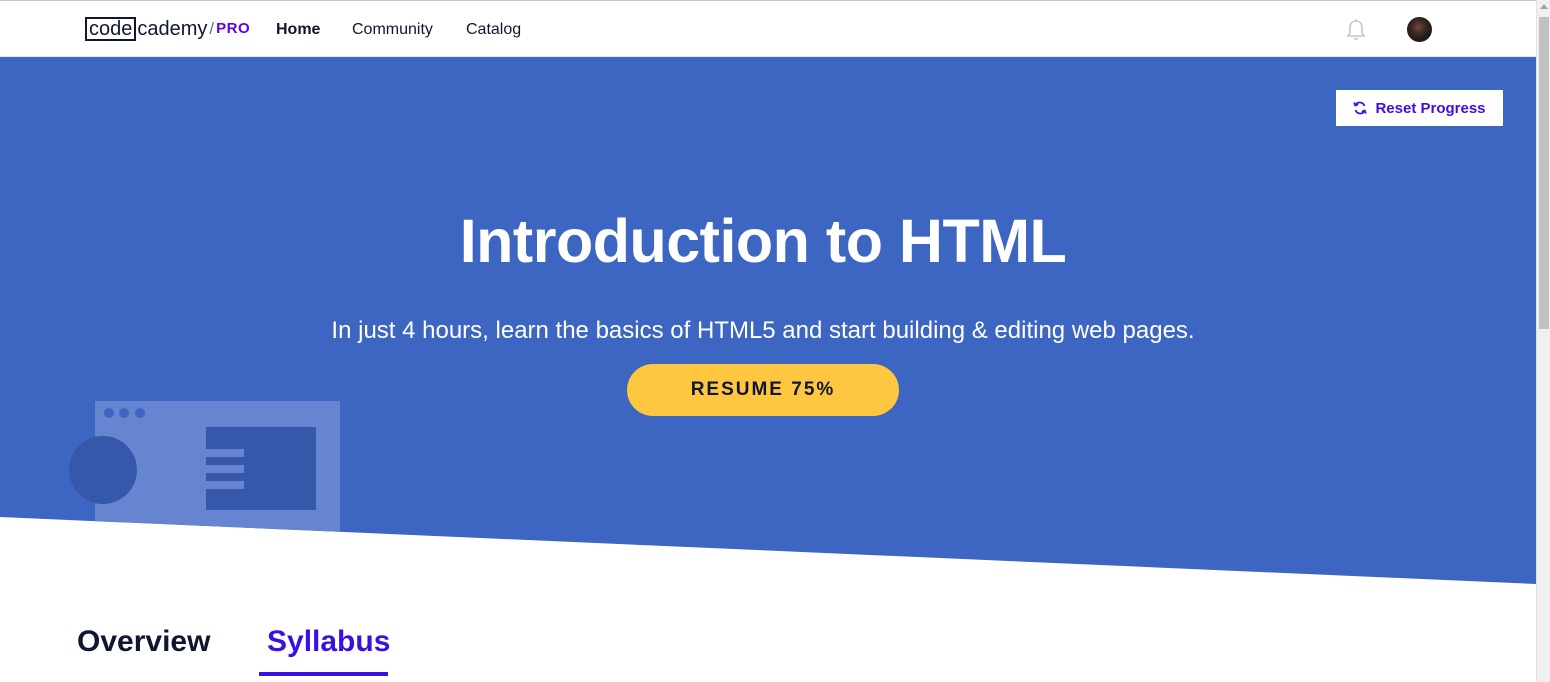 This screenshot has height=682, width=1550. Describe the element at coordinates (763, 241) in the screenshot. I see `course-title: Introduction to HTML` at that location.